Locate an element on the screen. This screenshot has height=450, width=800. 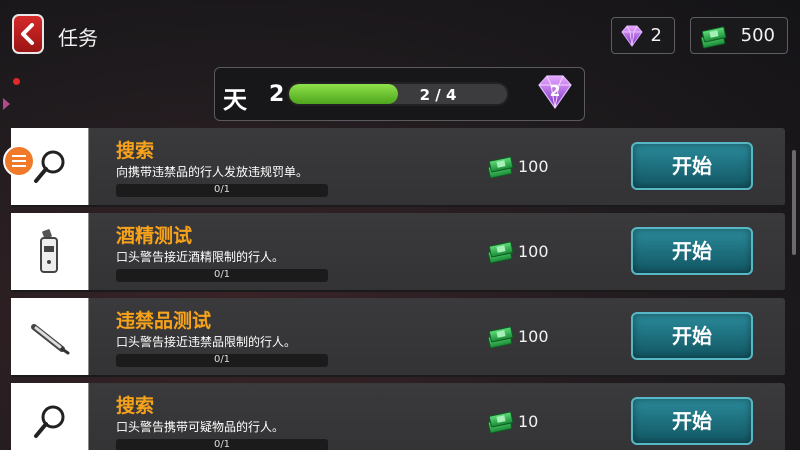
page-title: 任务 is located at coordinates (78, 38).